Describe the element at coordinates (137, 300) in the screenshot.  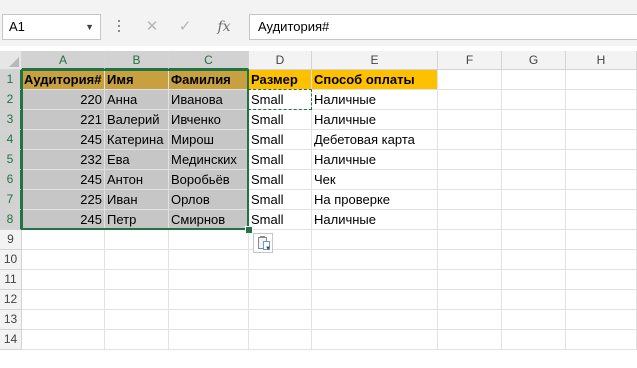
I see `cell-b12` at that location.